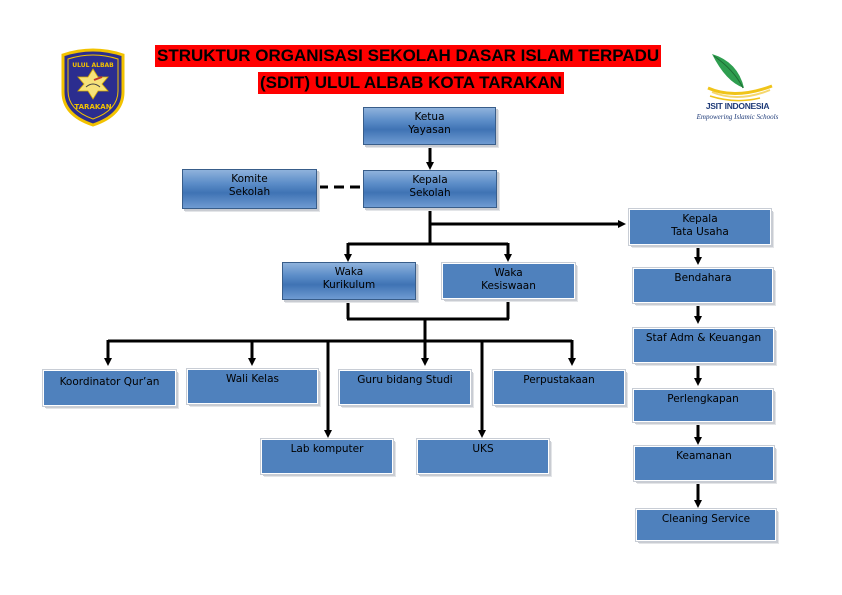 Image resolution: width=842 pixels, height=595 pixels. Describe the element at coordinates (559, 380) in the screenshot. I see `node-label: Perpustakaan` at that location.